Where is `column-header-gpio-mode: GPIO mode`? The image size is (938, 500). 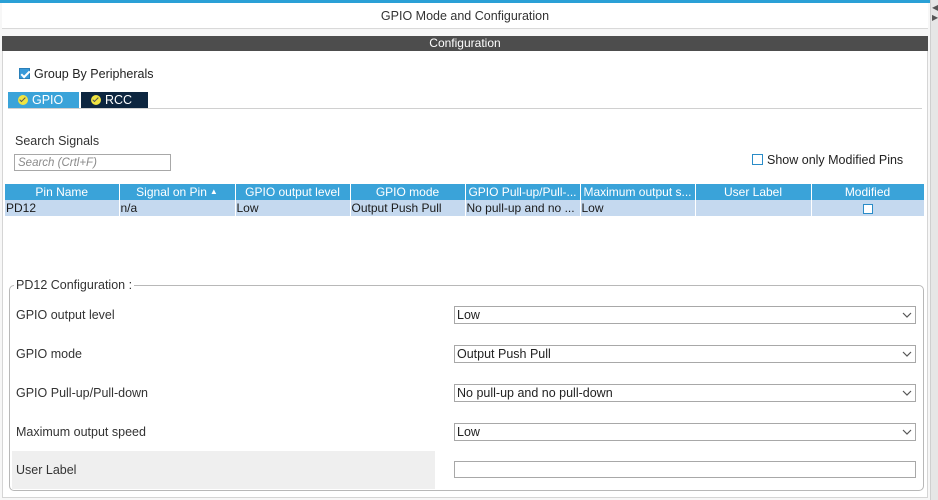
column-header-gpio-mode: GPIO mode is located at coordinates (408, 192).